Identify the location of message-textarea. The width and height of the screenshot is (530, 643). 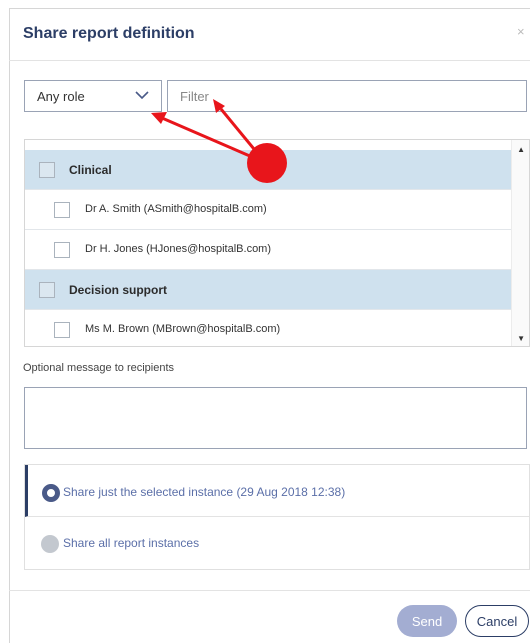
(275, 418).